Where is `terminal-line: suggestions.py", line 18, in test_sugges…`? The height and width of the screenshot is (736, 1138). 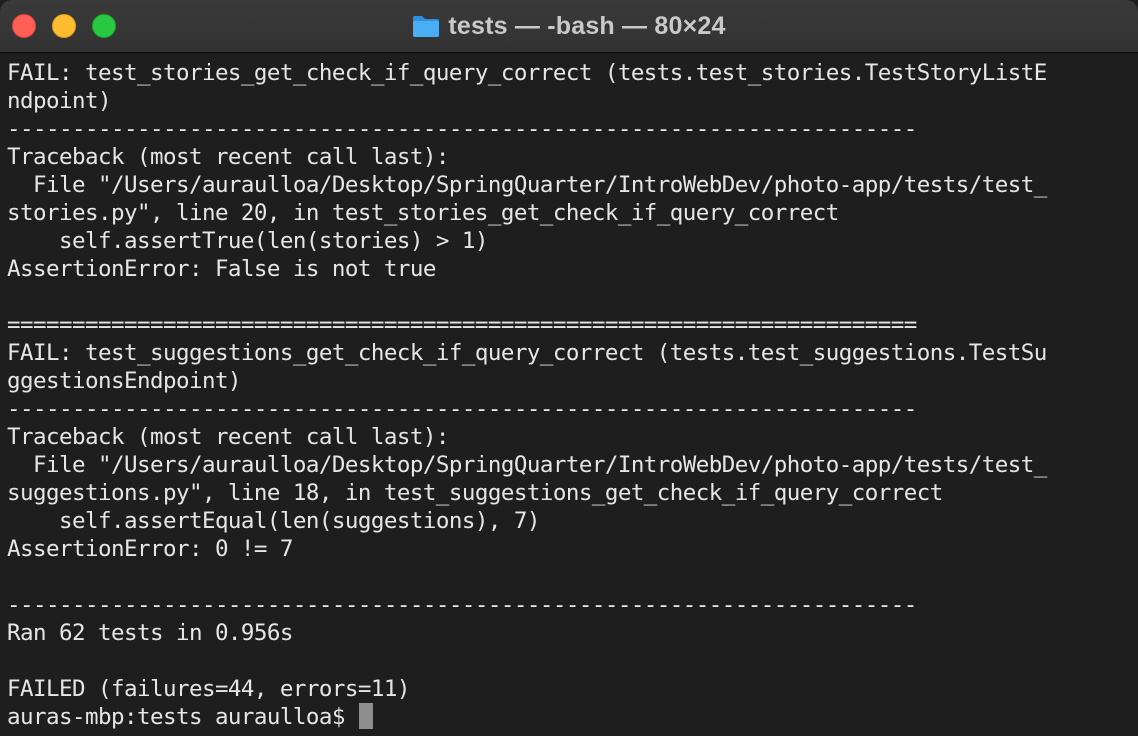 terminal-line: suggestions.py", line 18, in test_sugges… is located at coordinates (475, 493).